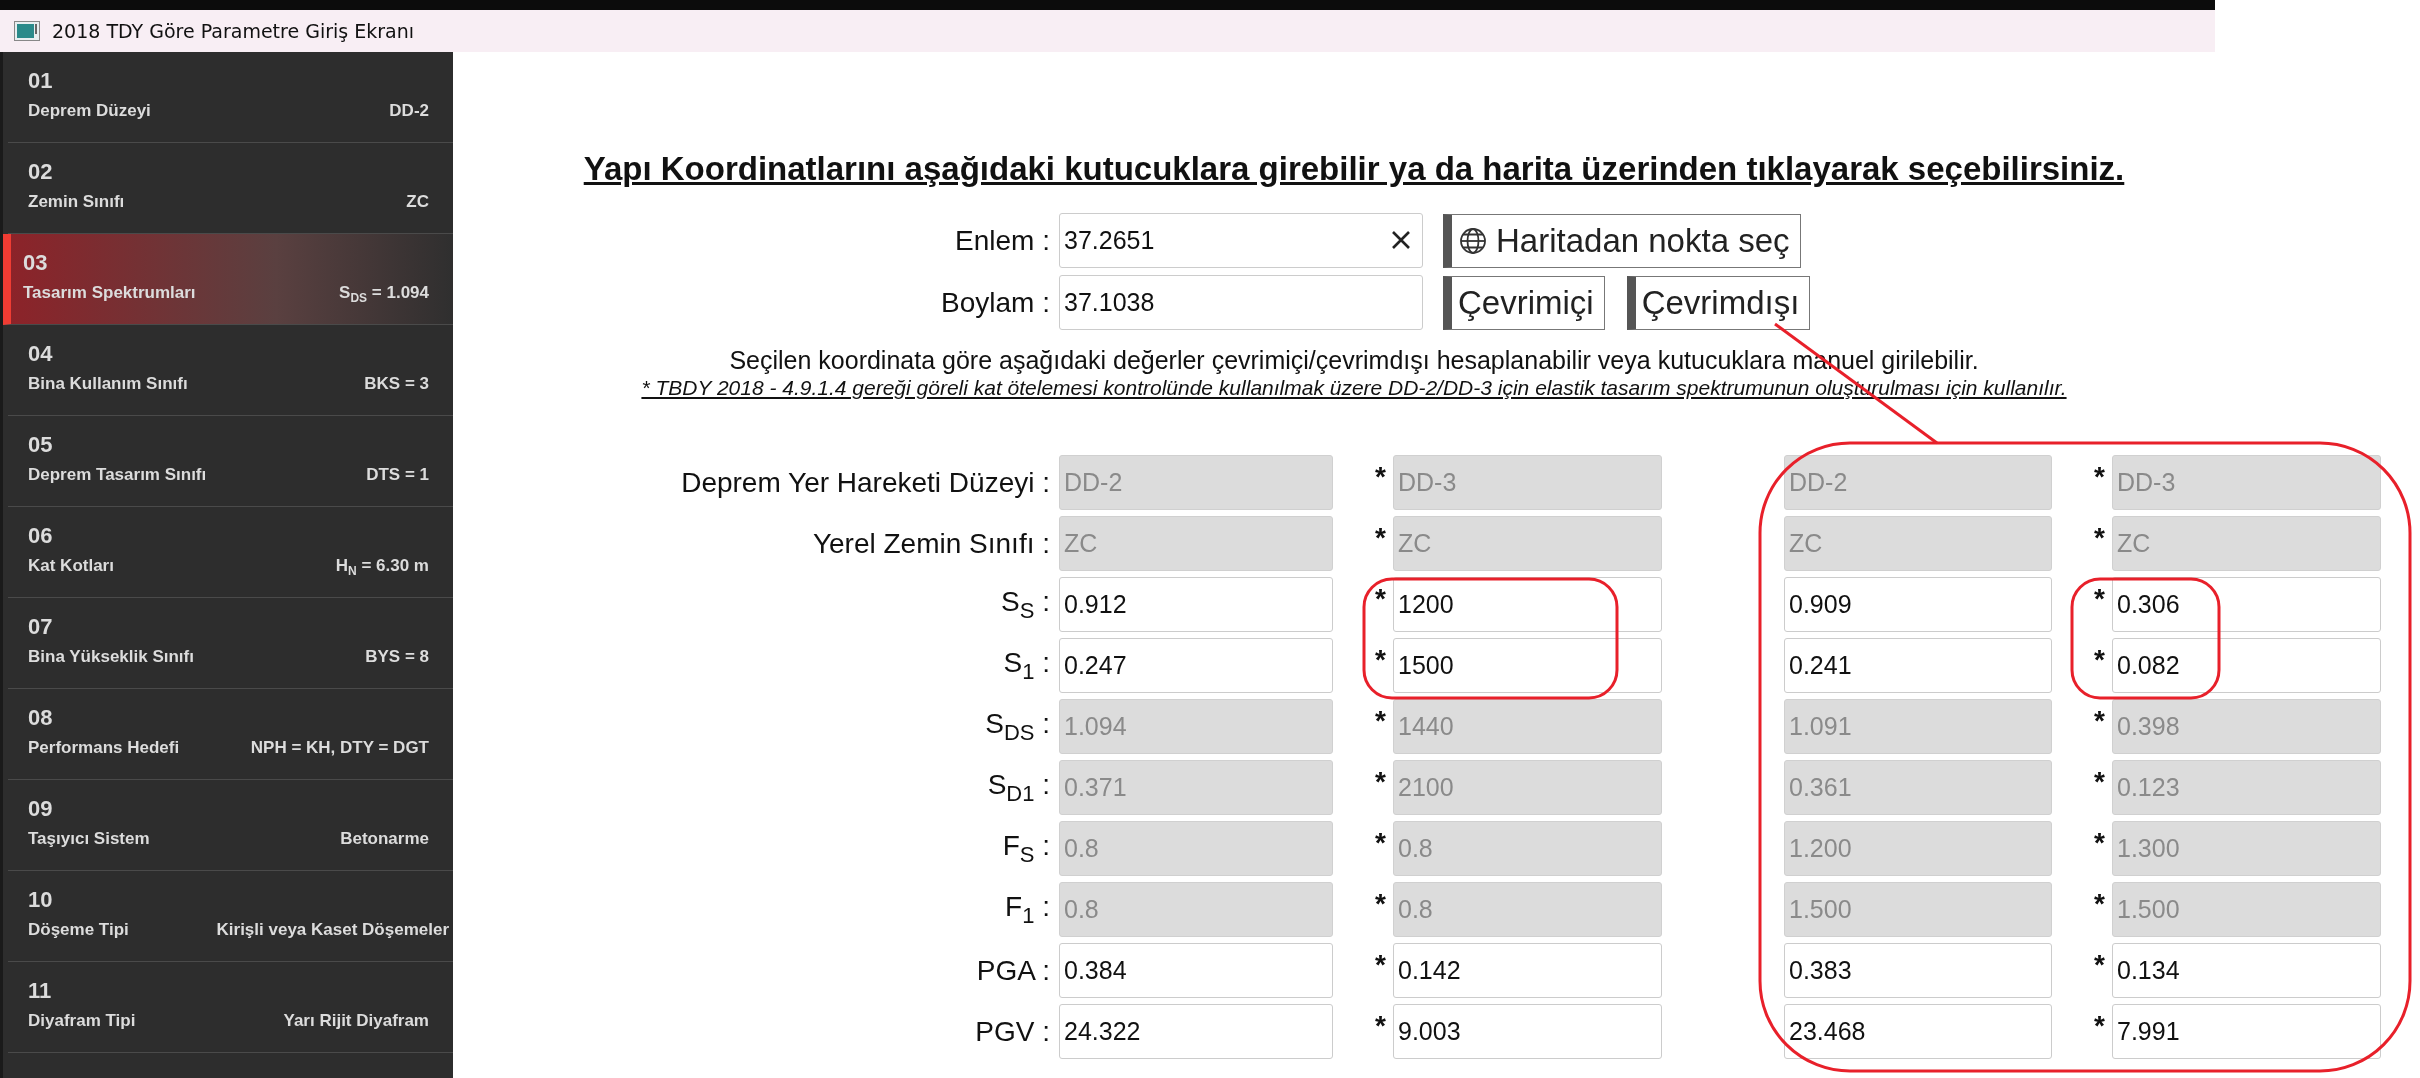 Image resolution: width=2420 pixels, height=1078 pixels. I want to click on value-field: 0.142, so click(1527, 970).